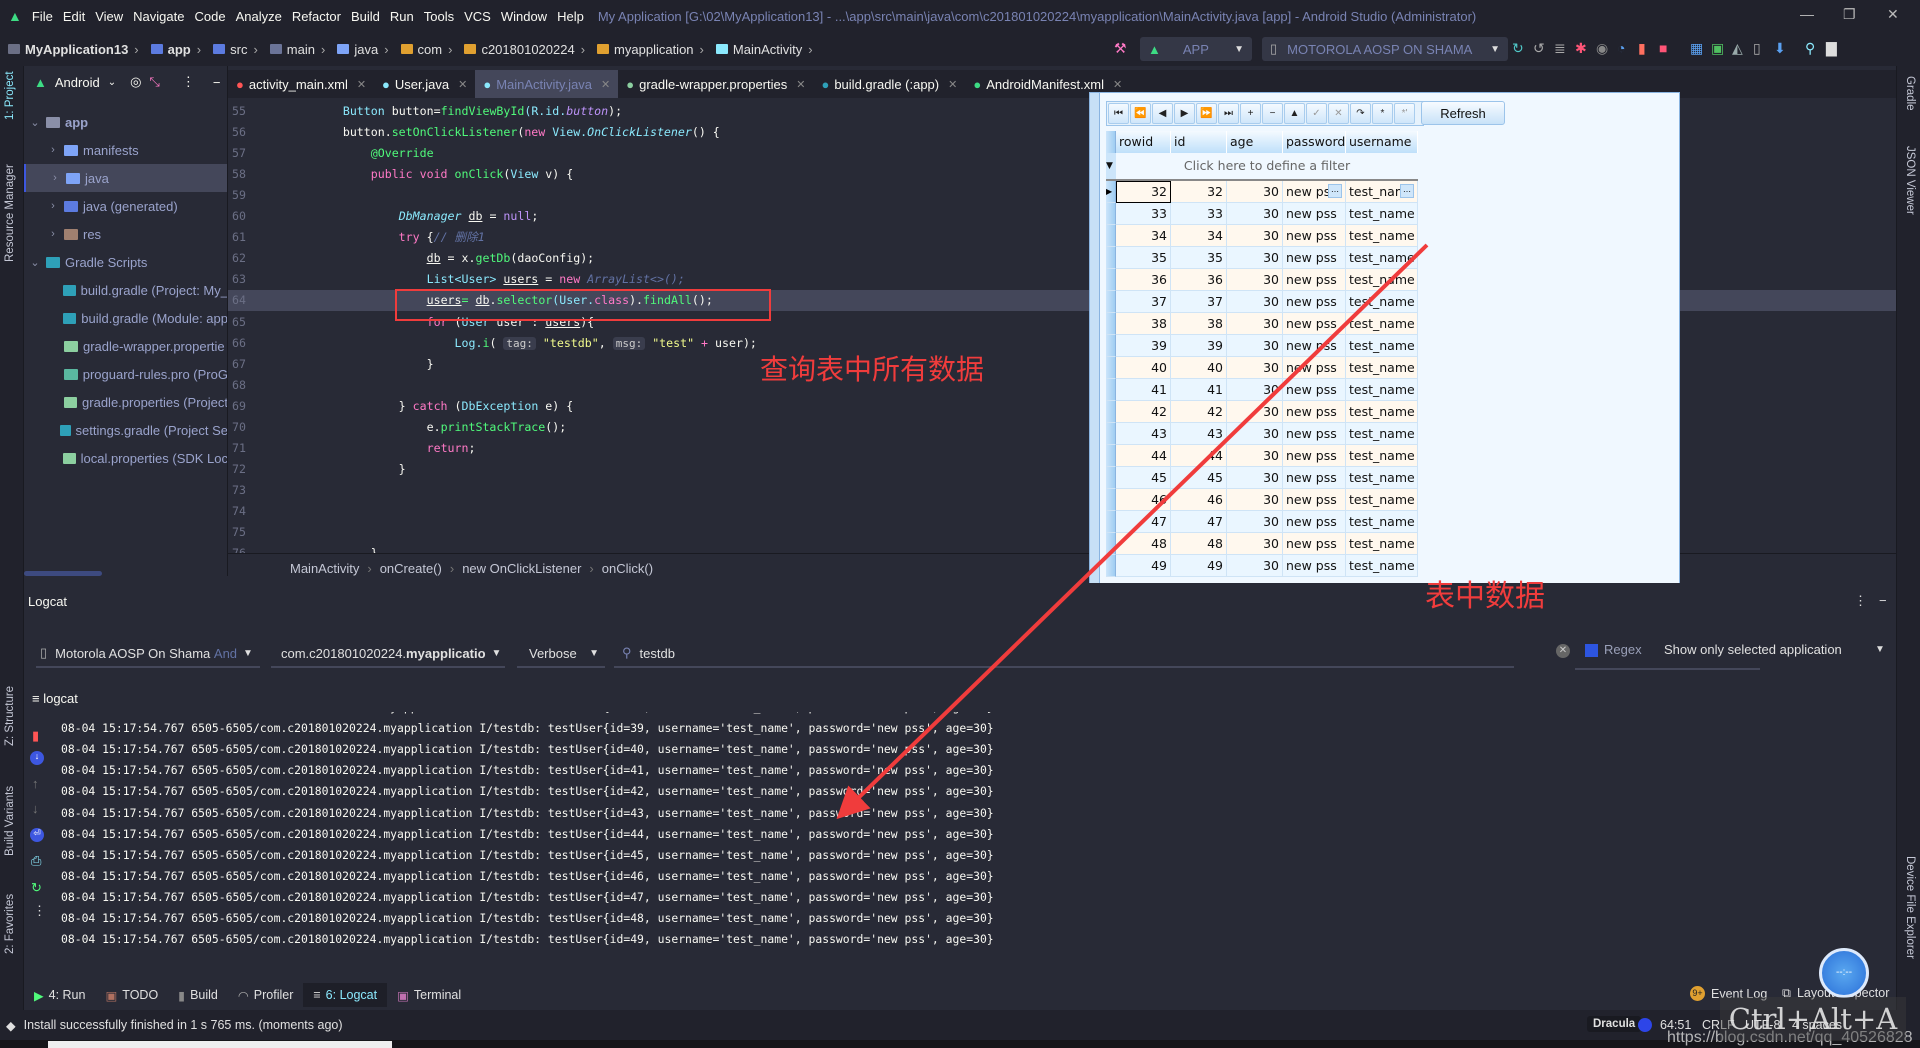  What do you see at coordinates (36, 861) in the screenshot?
I see `print-icon: ⎙` at bounding box center [36, 861].